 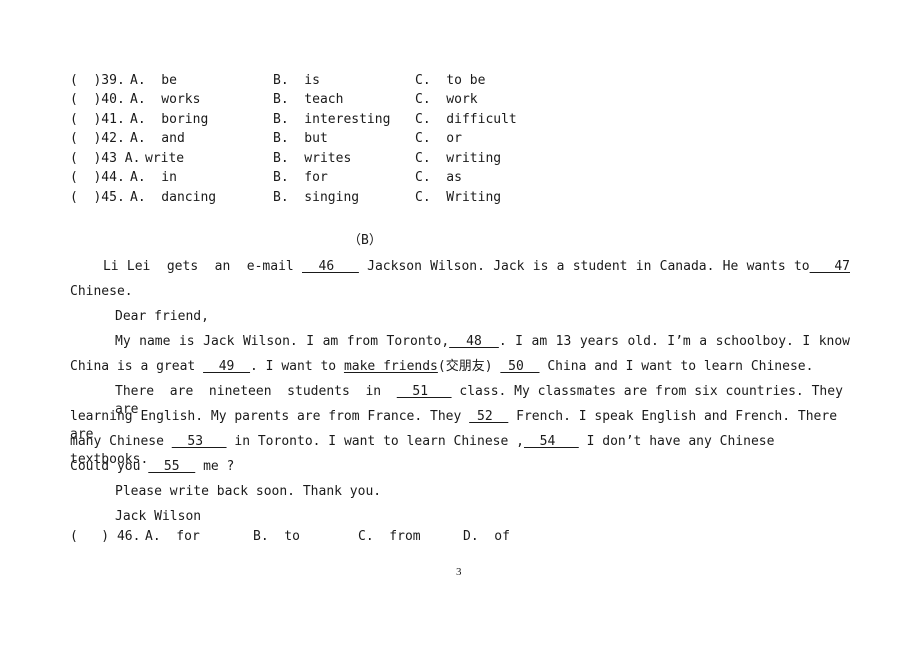 What do you see at coordinates (365, 240) in the screenshot?
I see `section-title: （B）` at bounding box center [365, 240].